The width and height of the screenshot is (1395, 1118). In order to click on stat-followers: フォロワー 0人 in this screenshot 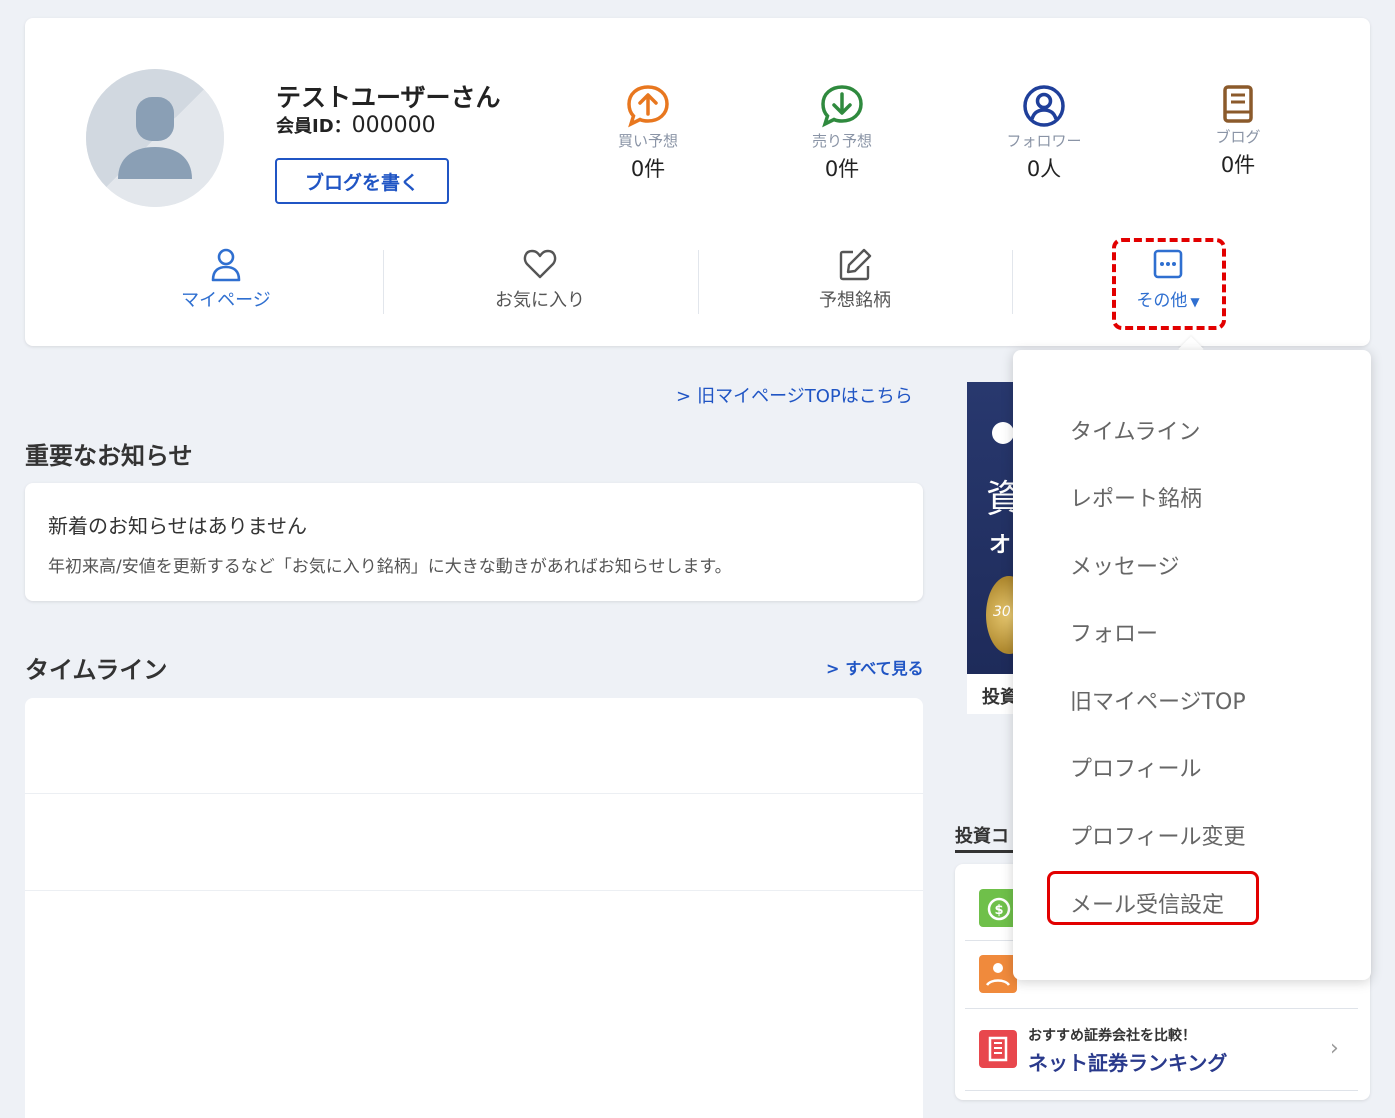, I will do `click(1044, 133)`.